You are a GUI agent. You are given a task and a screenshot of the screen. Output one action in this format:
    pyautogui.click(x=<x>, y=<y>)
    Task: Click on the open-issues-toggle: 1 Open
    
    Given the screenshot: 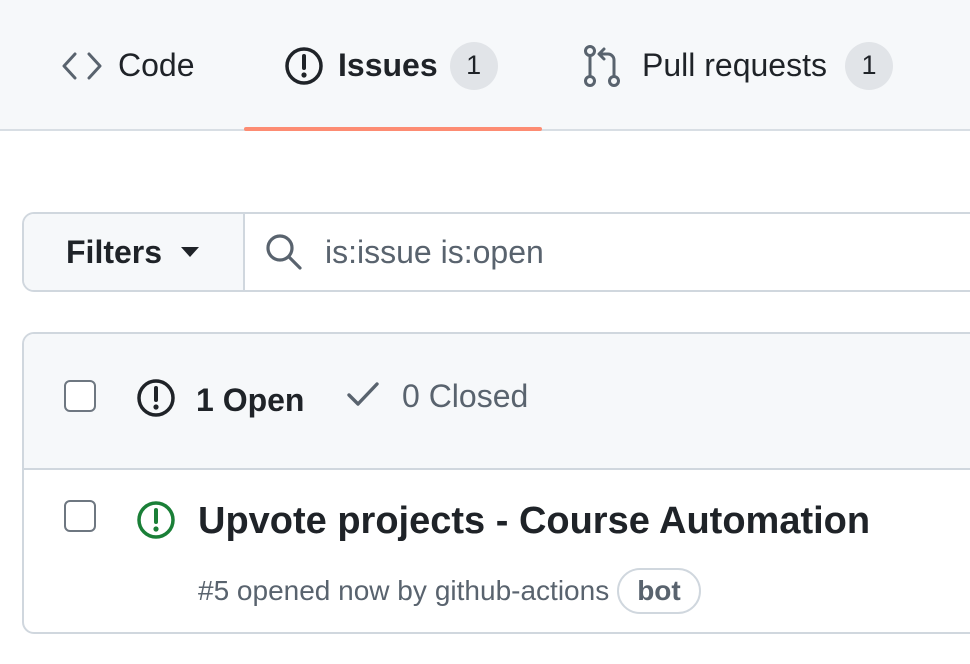 What is the action you would take?
    pyautogui.click(x=220, y=400)
    